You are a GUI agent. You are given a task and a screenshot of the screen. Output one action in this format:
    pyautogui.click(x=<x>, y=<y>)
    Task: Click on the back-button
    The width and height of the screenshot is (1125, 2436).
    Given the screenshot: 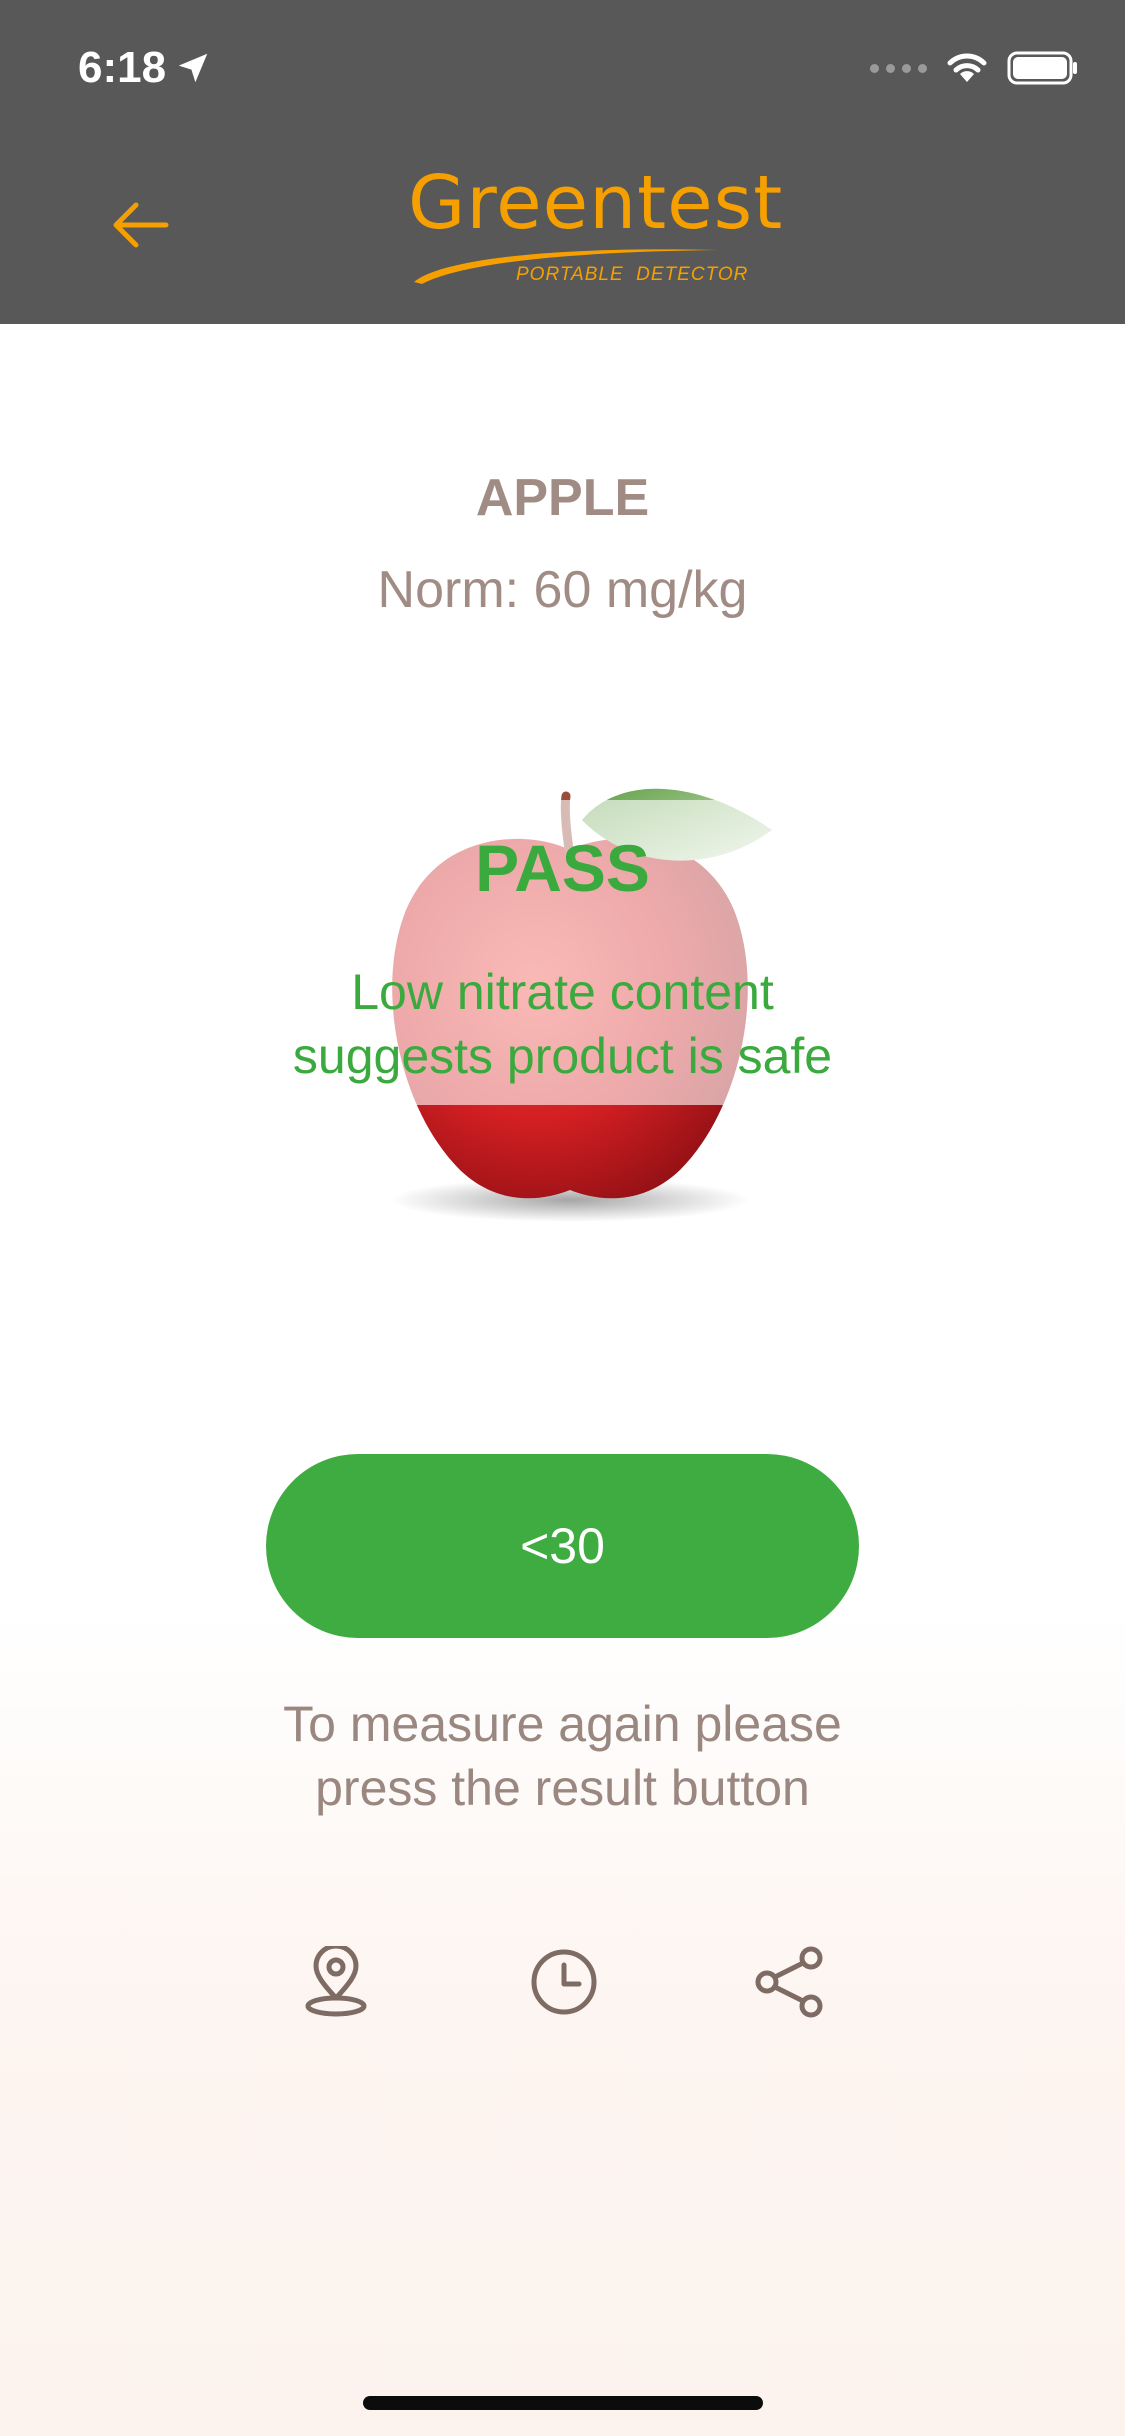 What is the action you would take?
    pyautogui.click(x=140, y=225)
    